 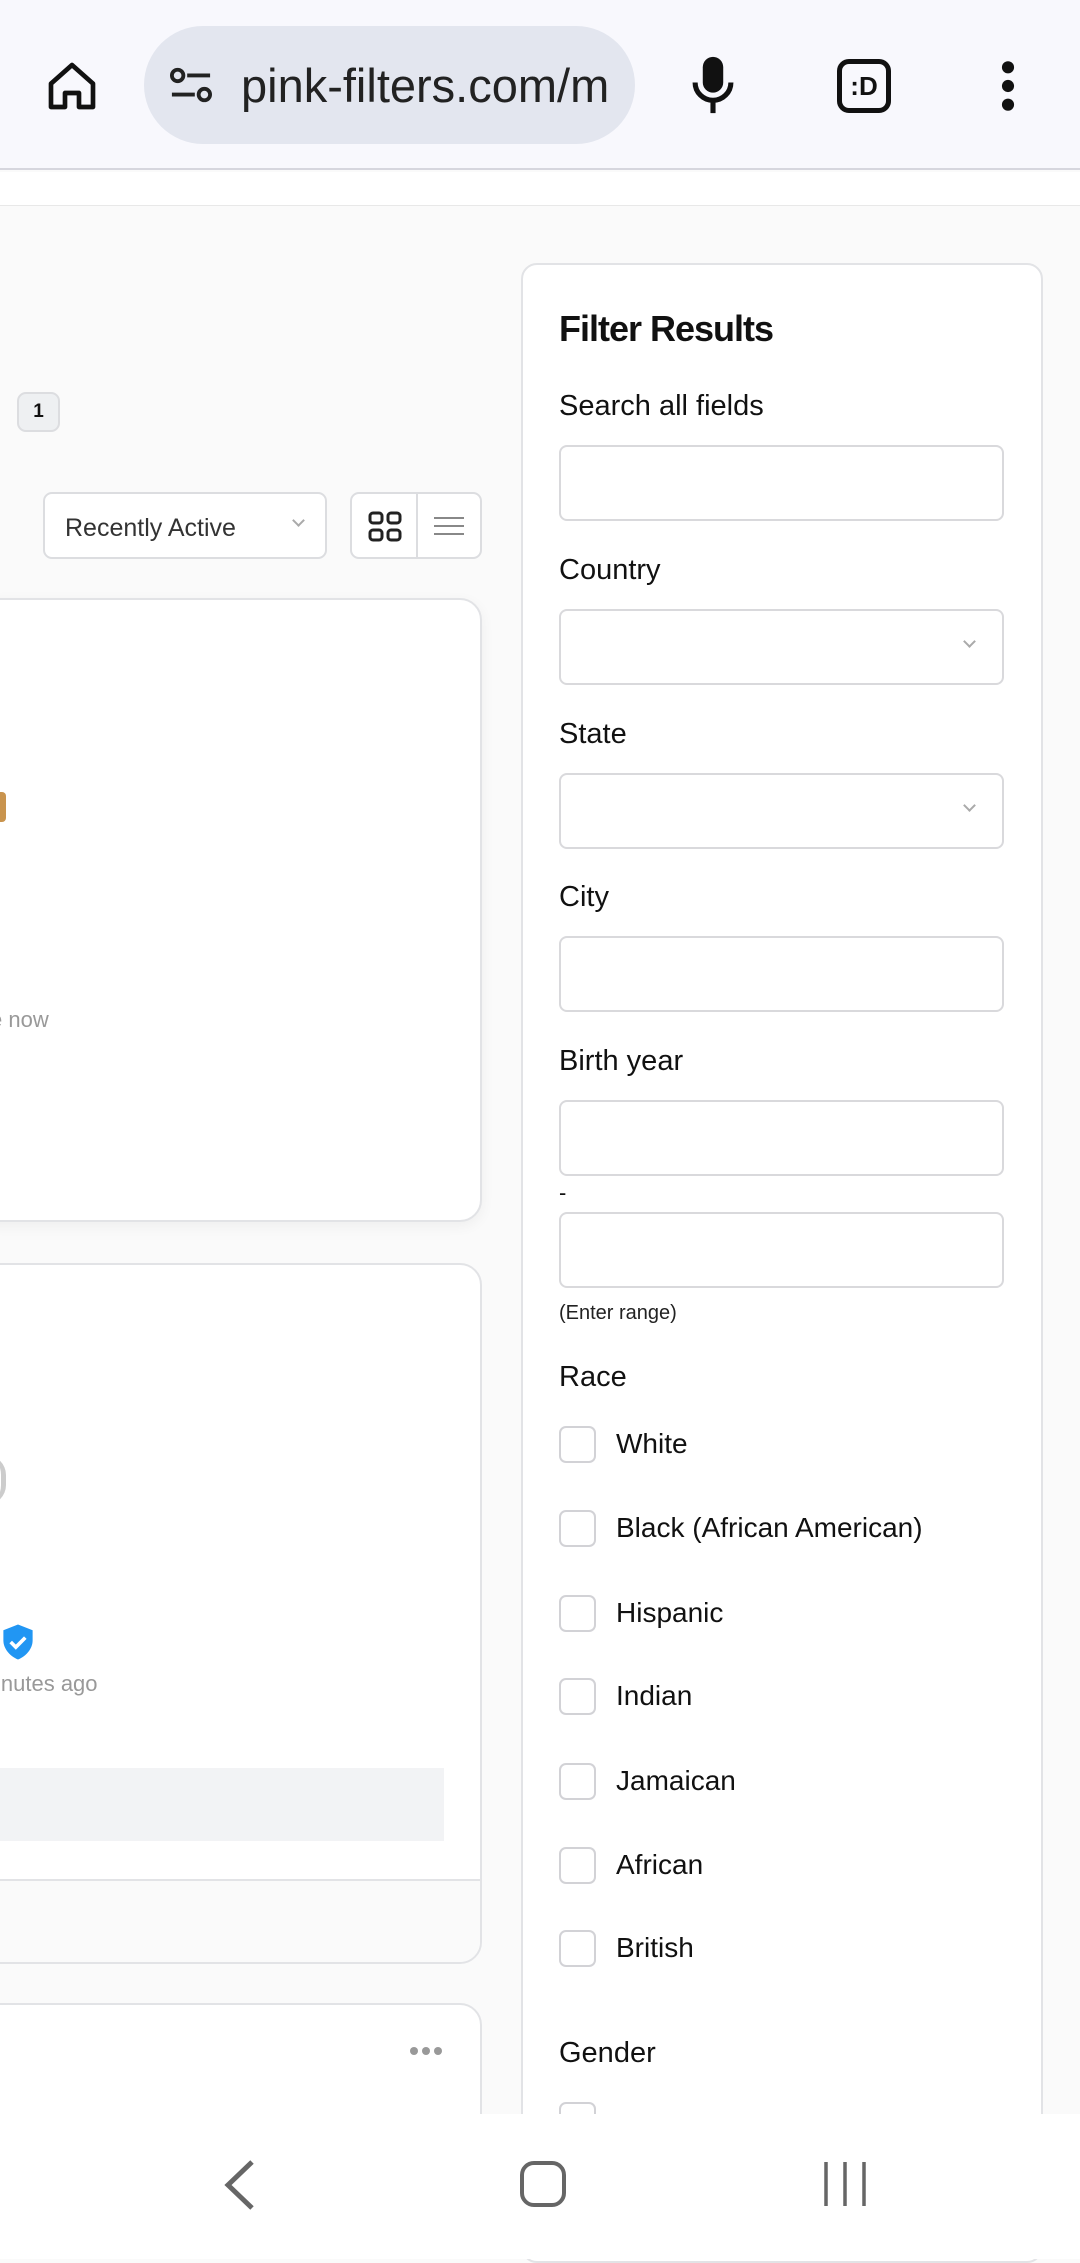 I want to click on race-checkbox-british, so click(x=577, y=1948).